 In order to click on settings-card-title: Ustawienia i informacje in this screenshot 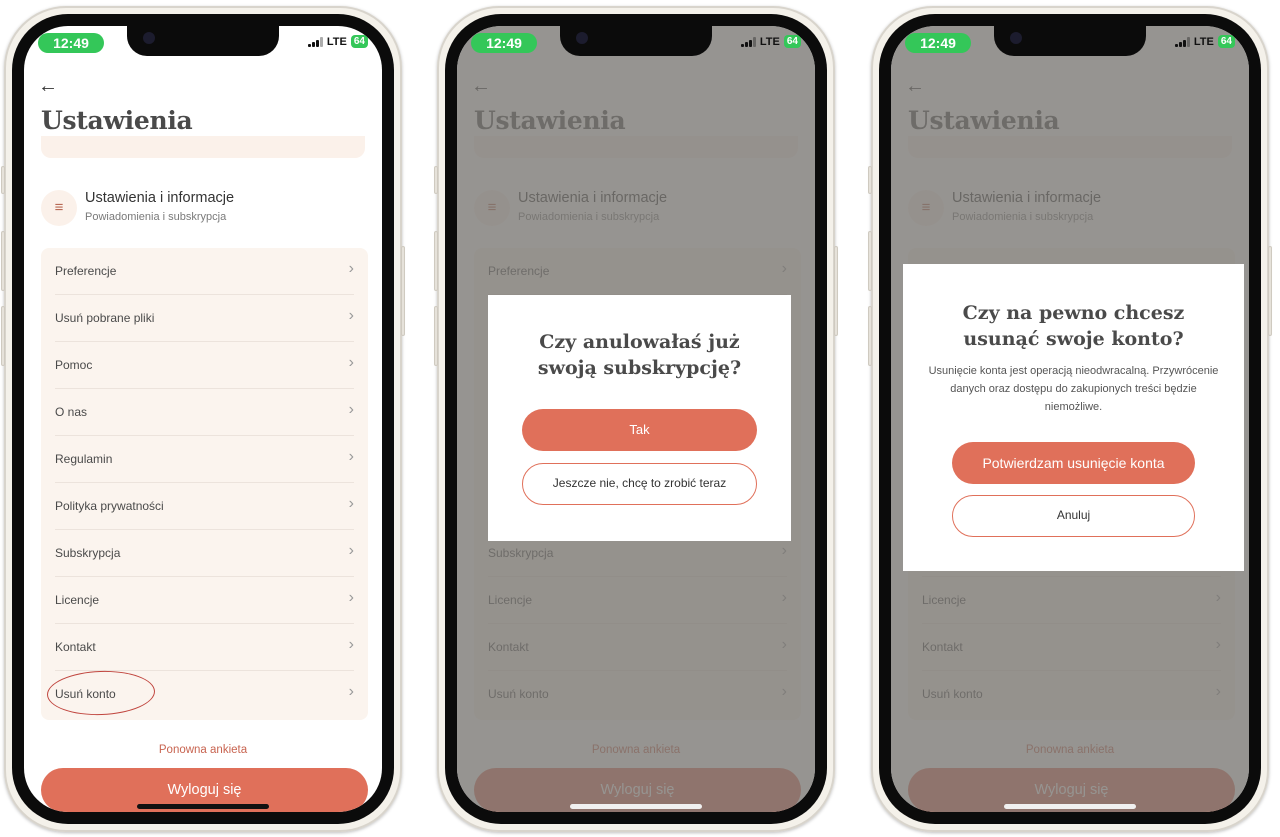, I will do `click(160, 198)`.